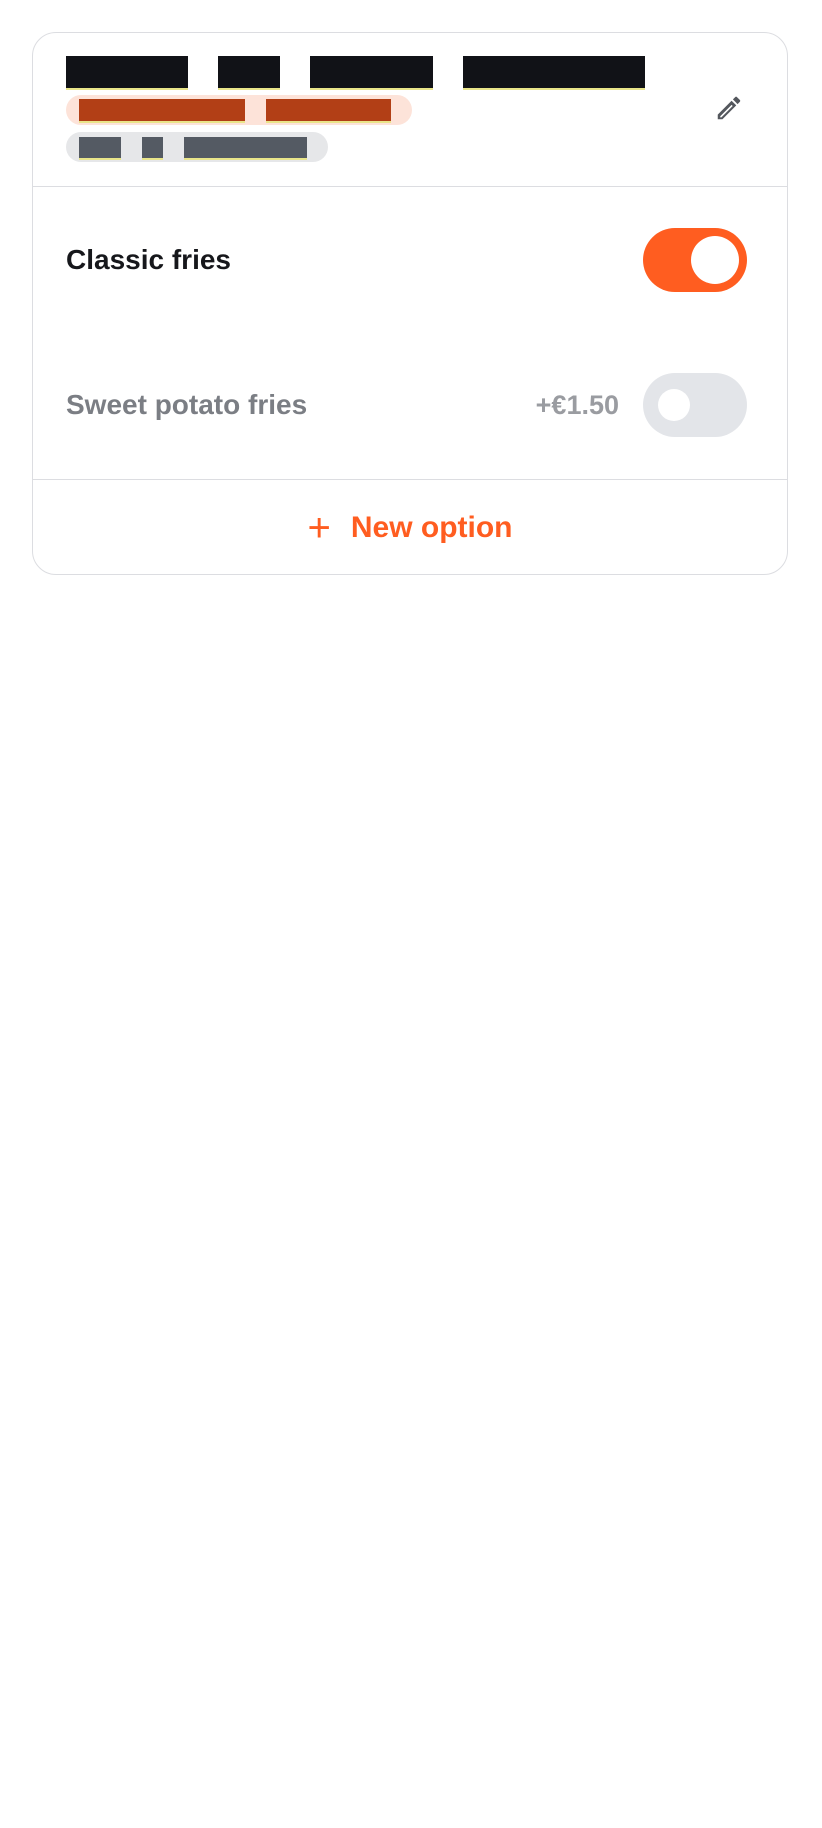 The image size is (822, 1828). I want to click on new-option-label: New option, so click(431, 527).